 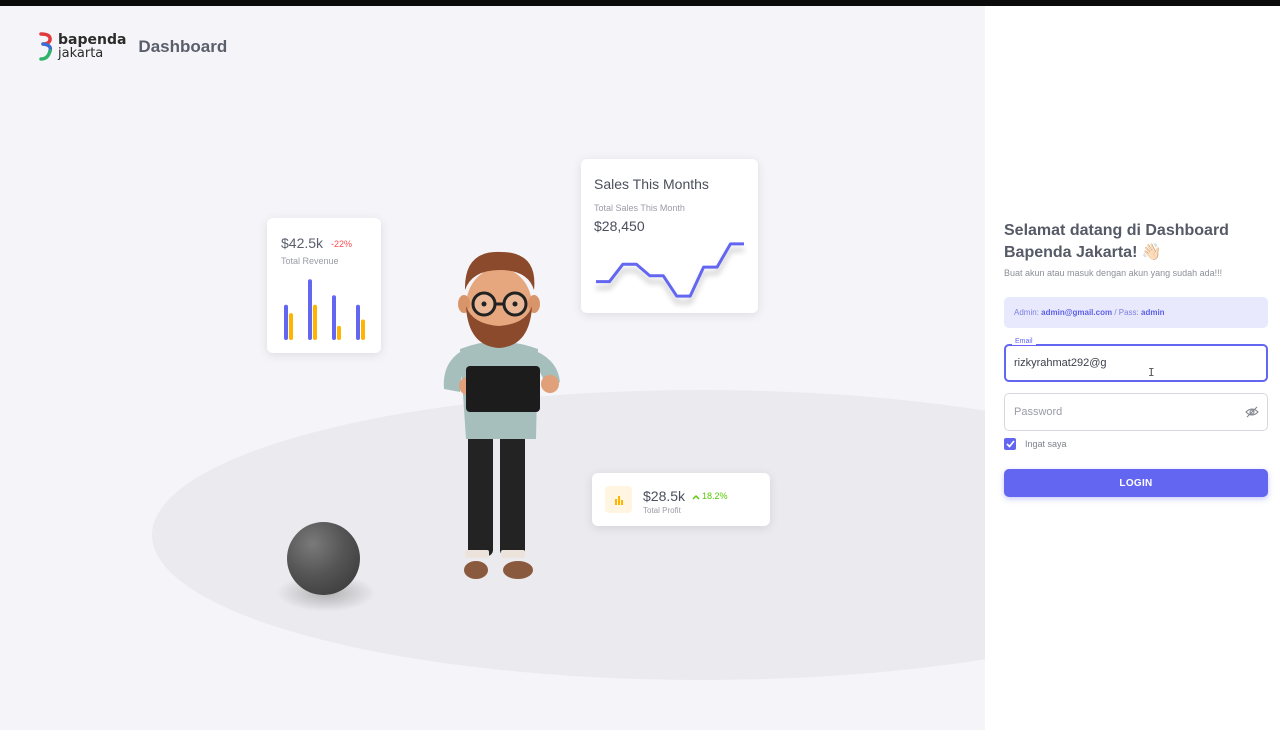 What do you see at coordinates (1136, 412) in the screenshot?
I see `password-field: Password` at bounding box center [1136, 412].